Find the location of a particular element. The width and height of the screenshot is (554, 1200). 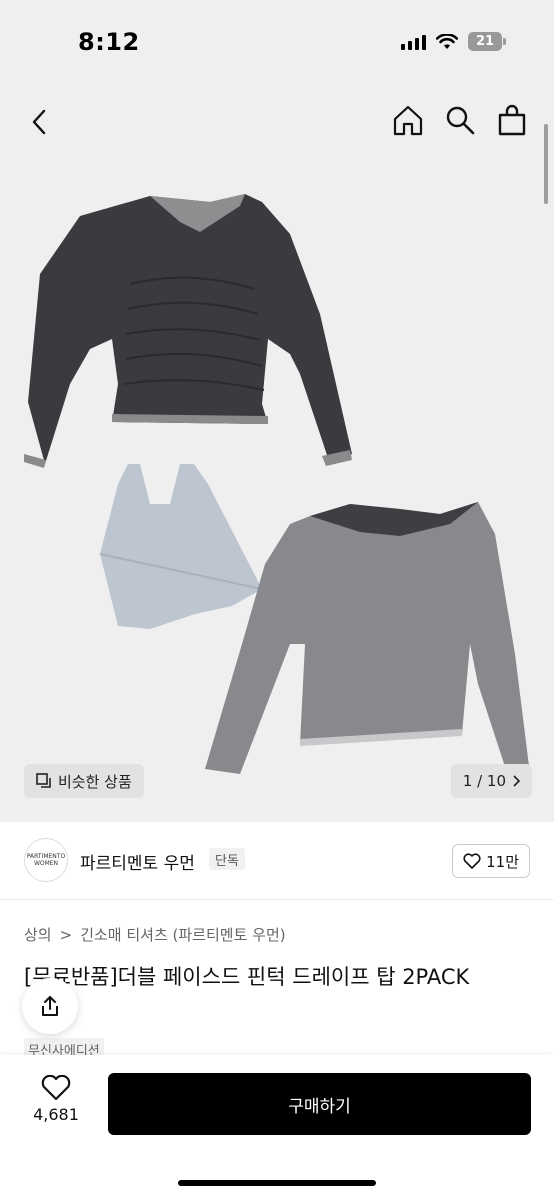

dark-top-image is located at coordinates (188, 331).